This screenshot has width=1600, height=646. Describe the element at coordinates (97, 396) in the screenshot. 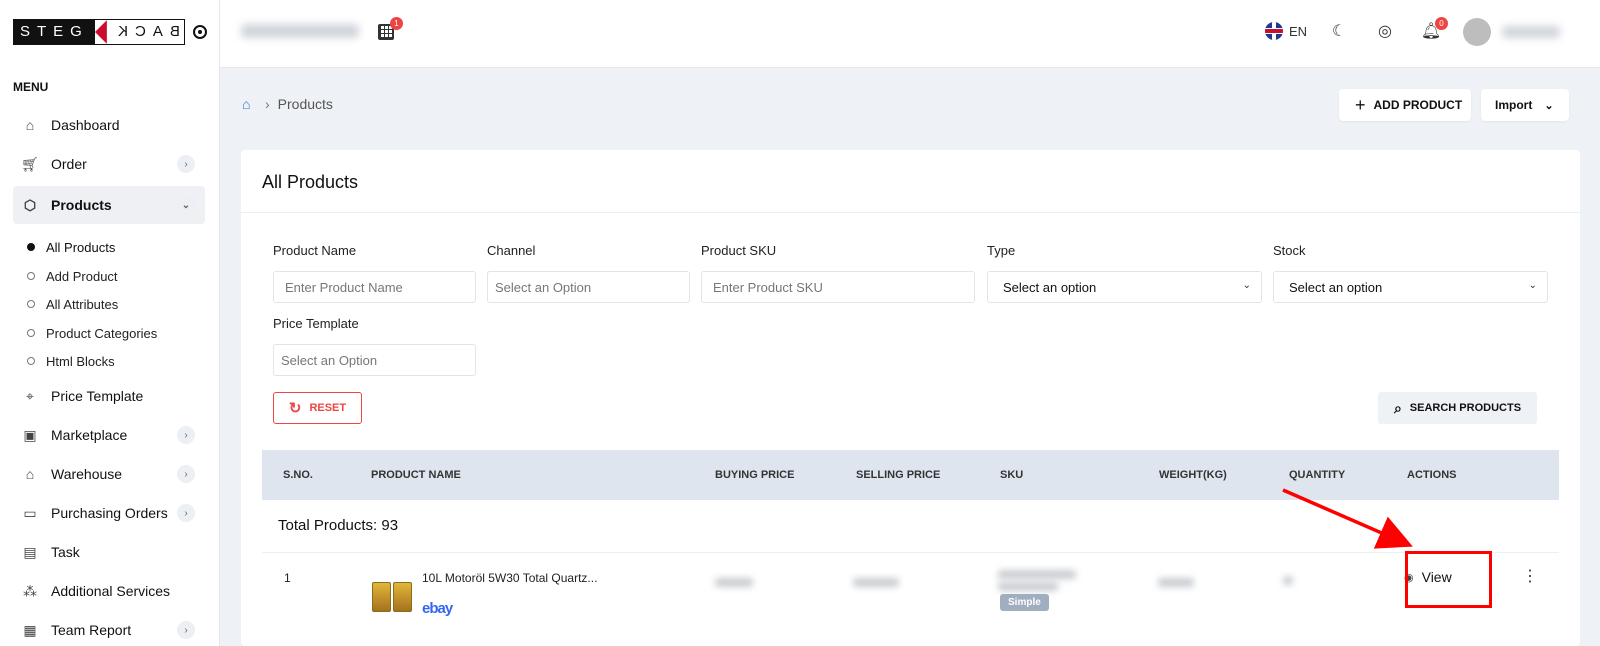

I see `sidebar-item-label: Price Template` at that location.